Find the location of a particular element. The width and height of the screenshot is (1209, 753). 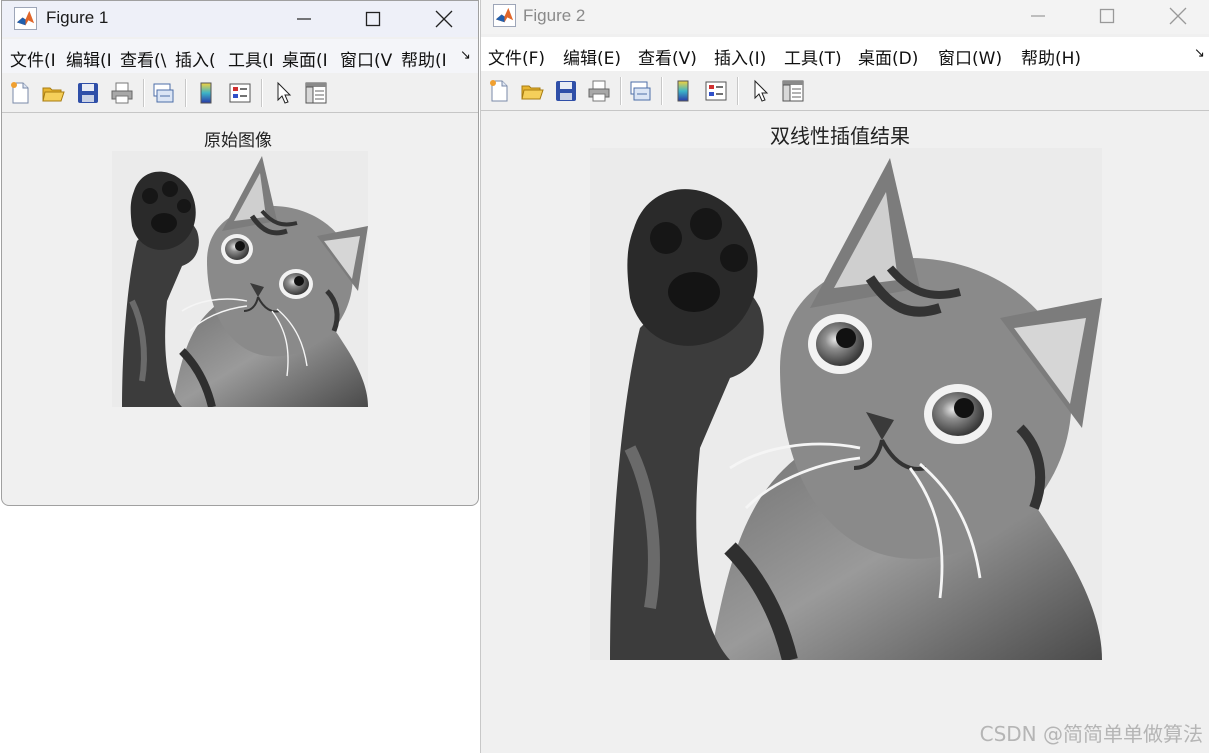

kitten-image is located at coordinates (240, 279).